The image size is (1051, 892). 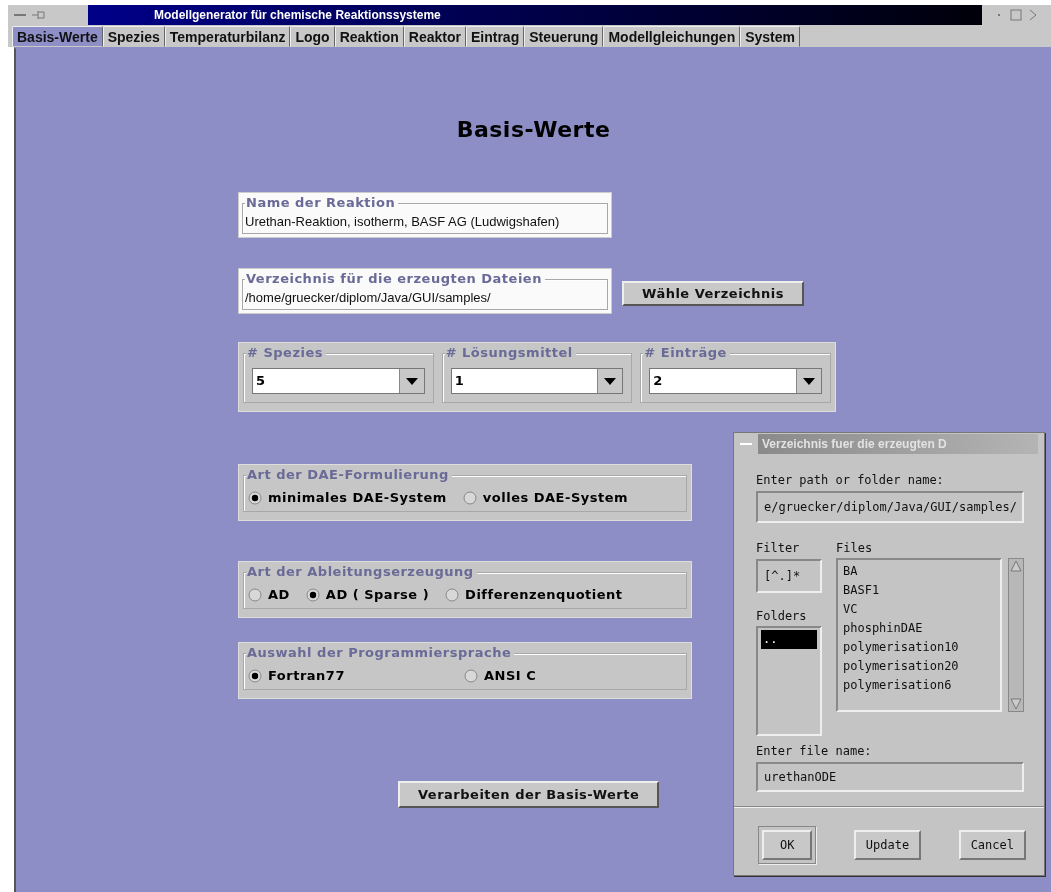 What do you see at coordinates (1016, 635) in the screenshot?
I see `scrollbar` at bounding box center [1016, 635].